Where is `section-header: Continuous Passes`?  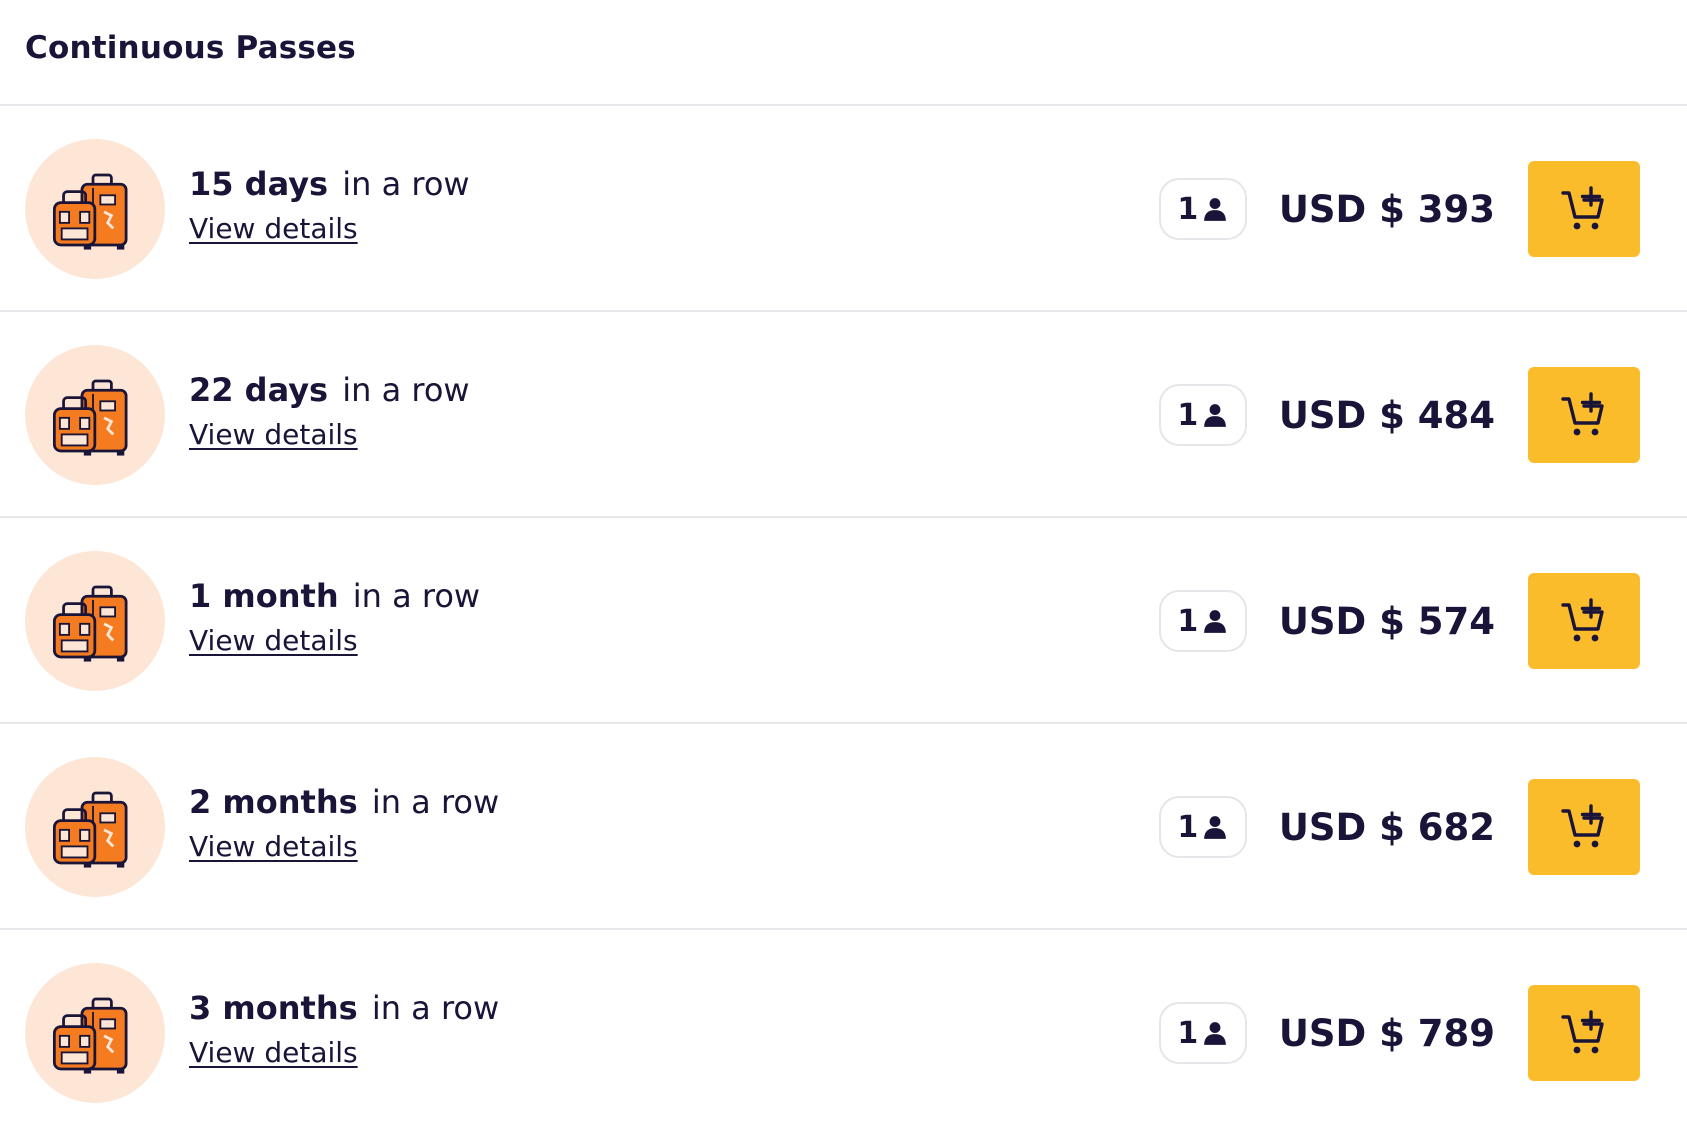 section-header: Continuous Passes is located at coordinates (843, 53).